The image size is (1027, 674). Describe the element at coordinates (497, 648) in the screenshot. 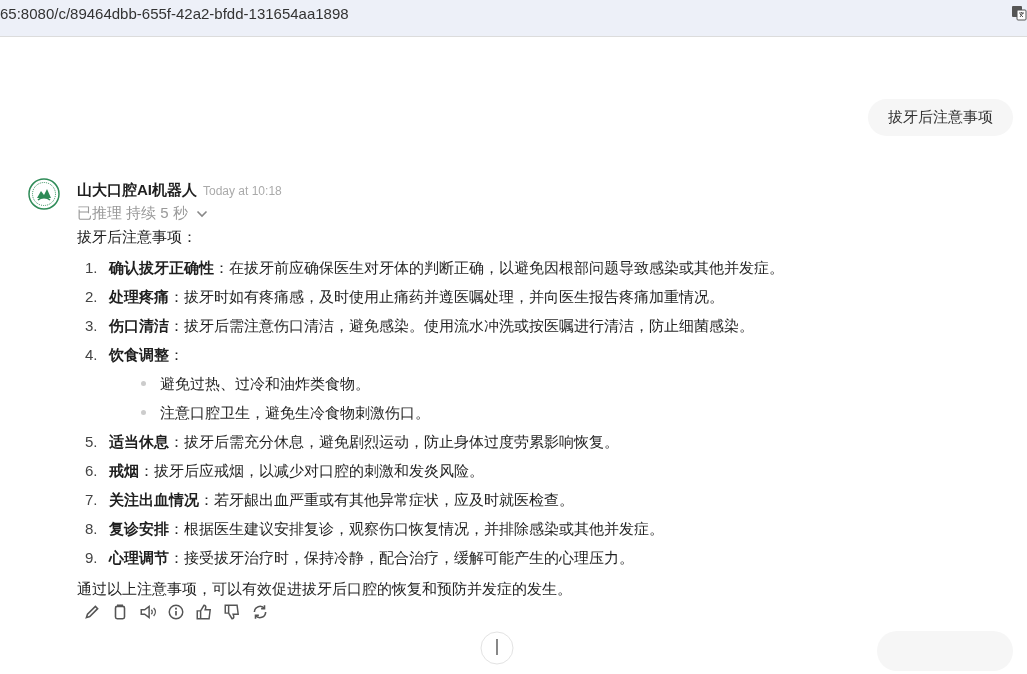

I see `scroll-down-icon` at that location.